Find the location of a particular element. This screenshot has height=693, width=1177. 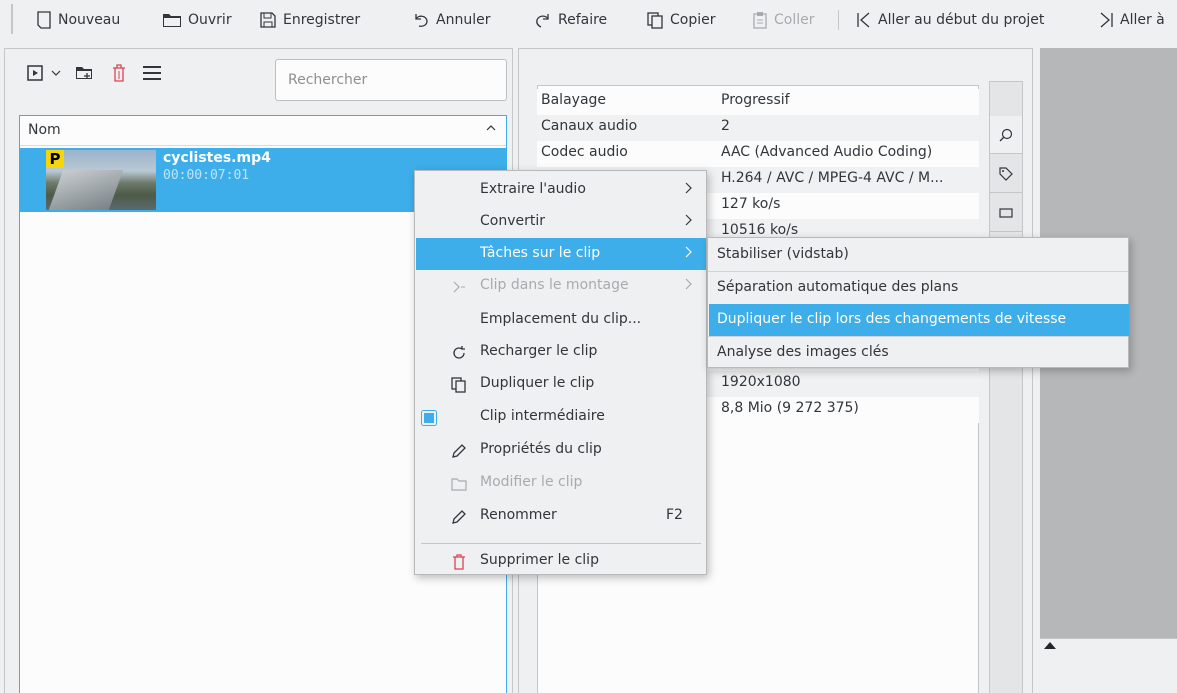

menu-item-label: Supprimer le clip is located at coordinates (539, 560).